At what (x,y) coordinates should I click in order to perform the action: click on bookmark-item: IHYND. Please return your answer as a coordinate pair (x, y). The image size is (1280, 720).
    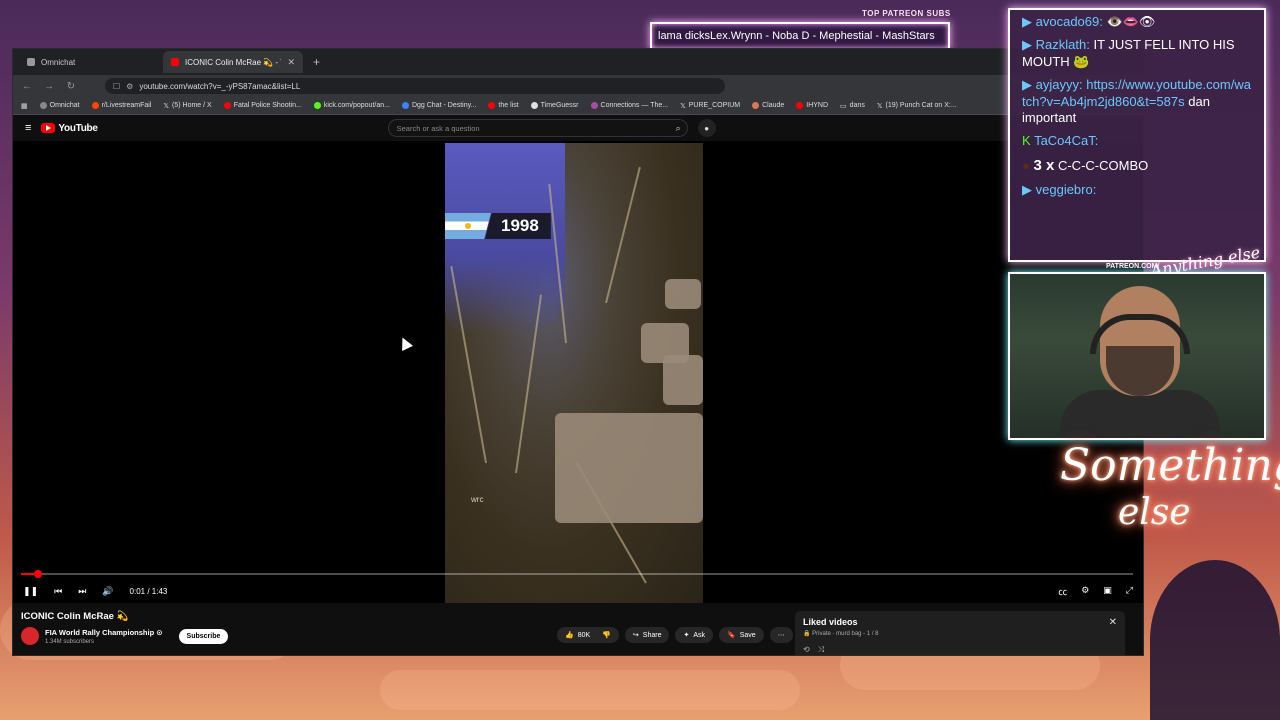
    Looking at the image, I should click on (812, 105).